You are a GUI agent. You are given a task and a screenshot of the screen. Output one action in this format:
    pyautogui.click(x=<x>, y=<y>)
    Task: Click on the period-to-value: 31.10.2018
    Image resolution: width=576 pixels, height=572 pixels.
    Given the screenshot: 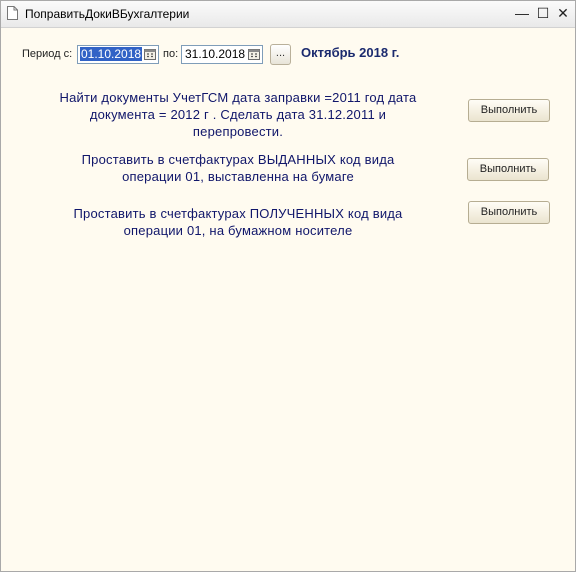 What is the action you would take?
    pyautogui.click(x=215, y=54)
    